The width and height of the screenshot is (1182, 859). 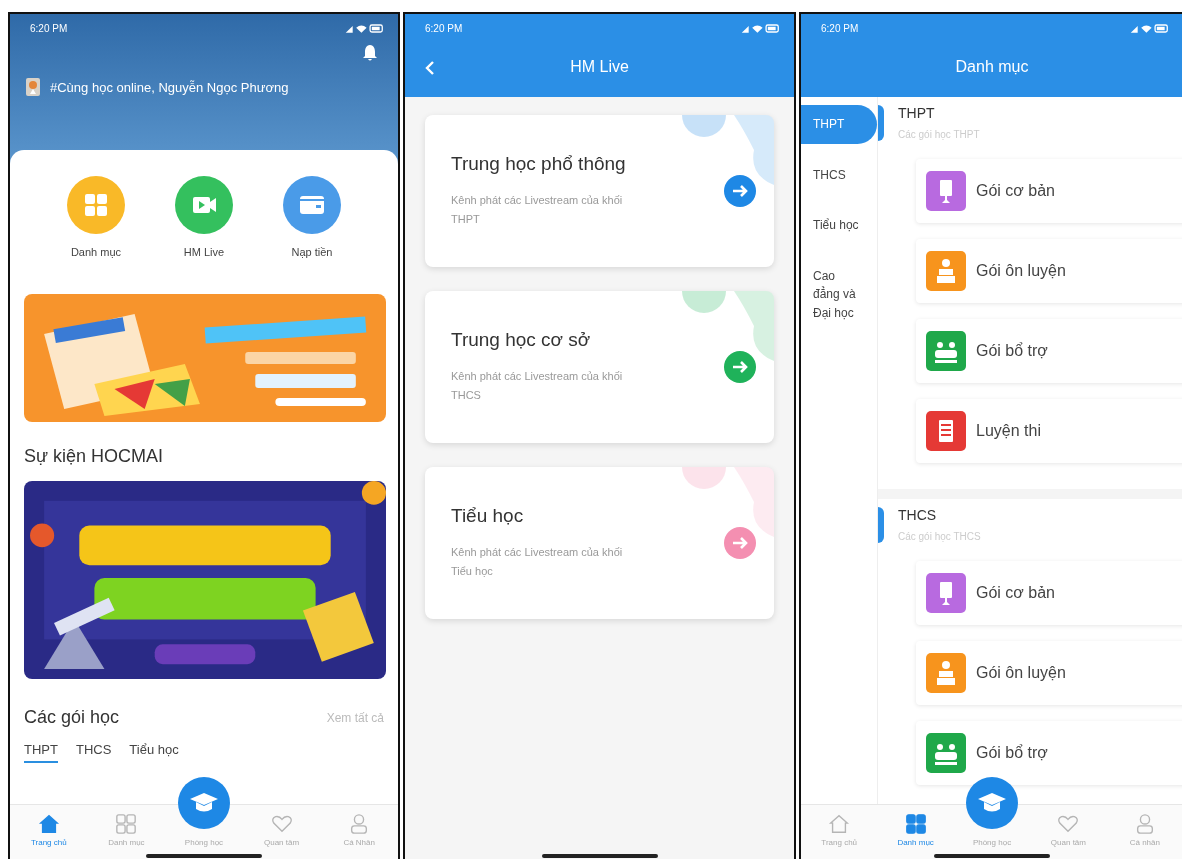 I want to click on sidebar-item: Tiểu học, so click(x=839, y=225).